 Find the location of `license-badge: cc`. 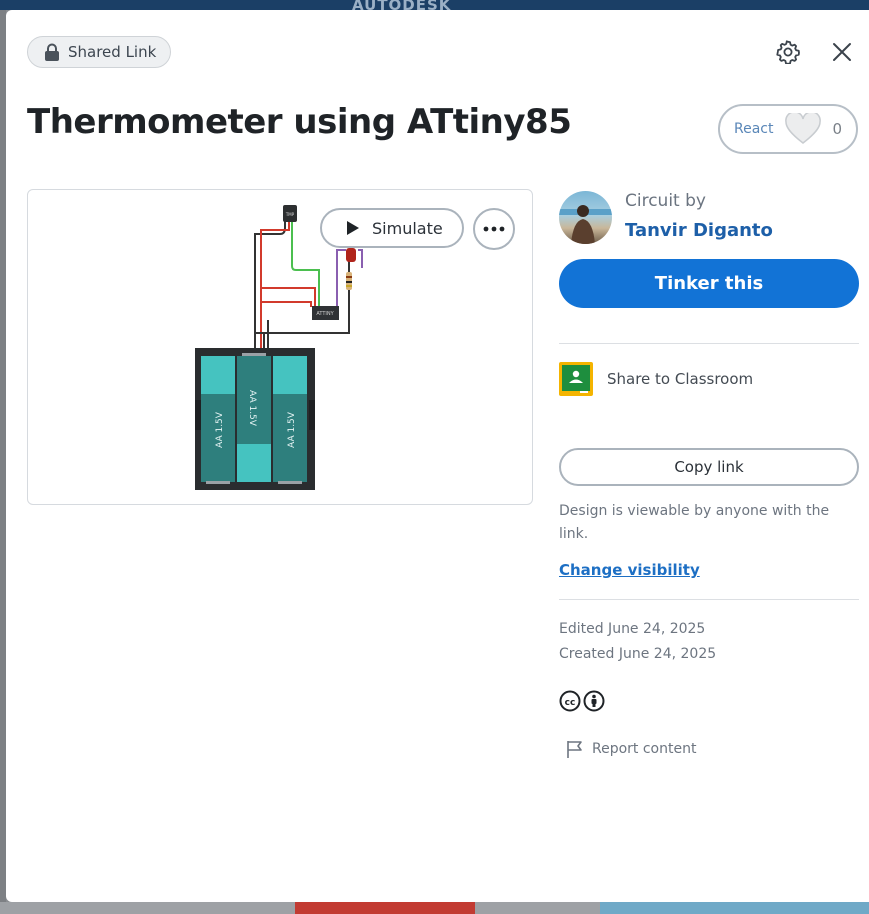

license-badge: cc is located at coordinates (582, 701).